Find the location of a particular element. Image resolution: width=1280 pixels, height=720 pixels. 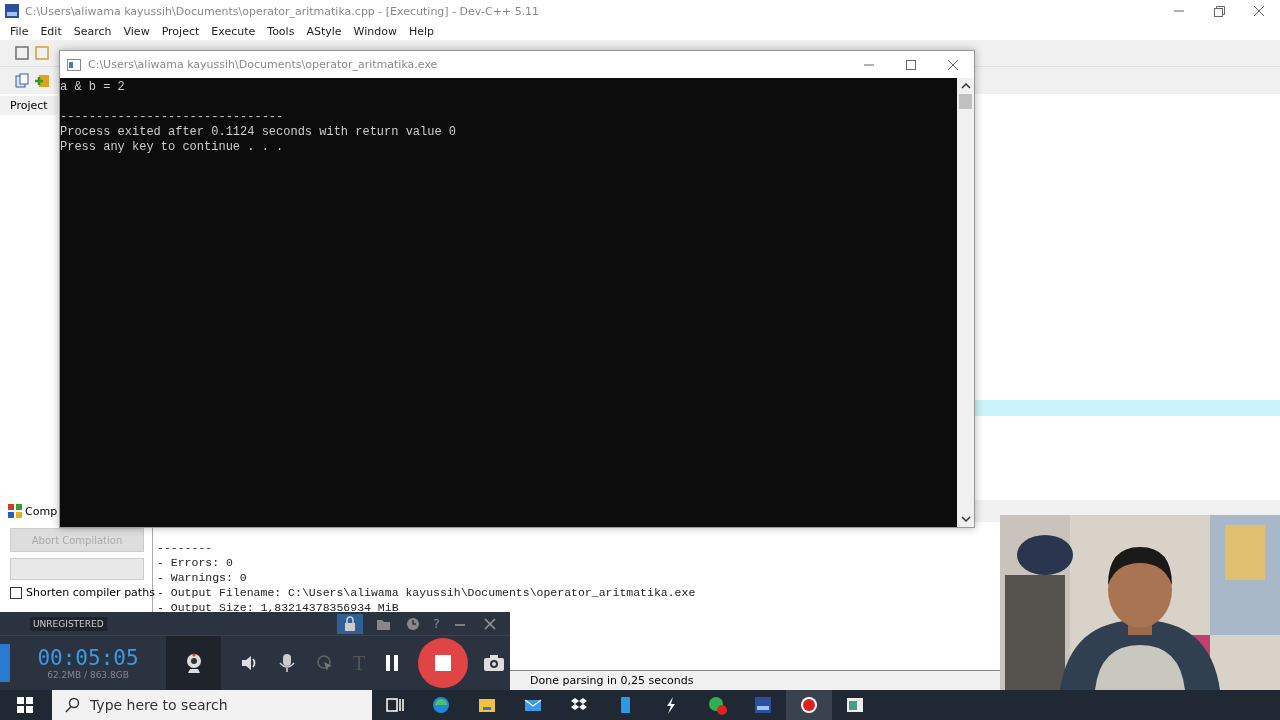

unregistered-badge: UNREGISTERED is located at coordinates (68, 623).